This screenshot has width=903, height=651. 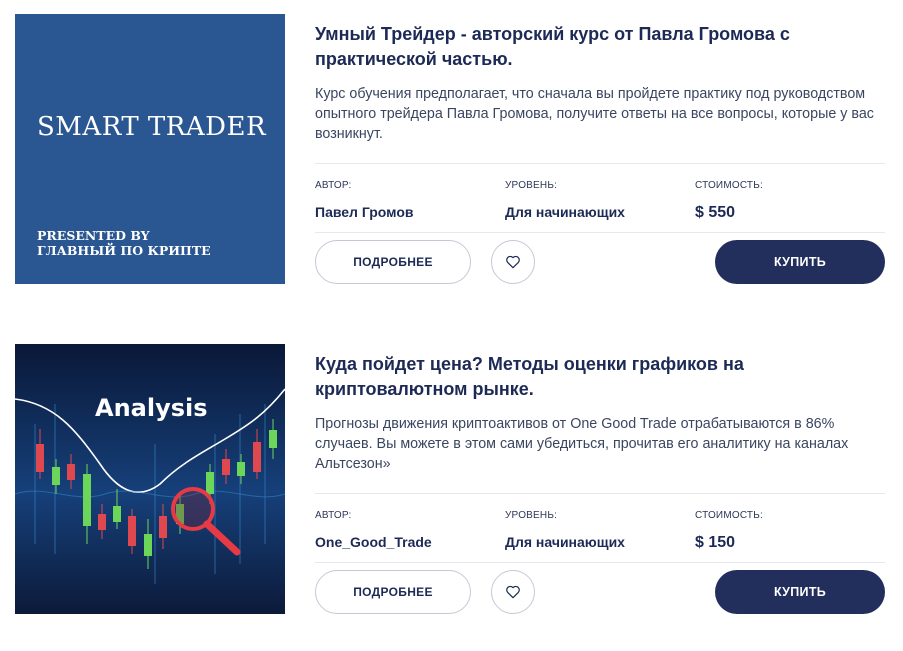 I want to click on image-subtitle-line1: PRESENTED BY, so click(x=93, y=235).